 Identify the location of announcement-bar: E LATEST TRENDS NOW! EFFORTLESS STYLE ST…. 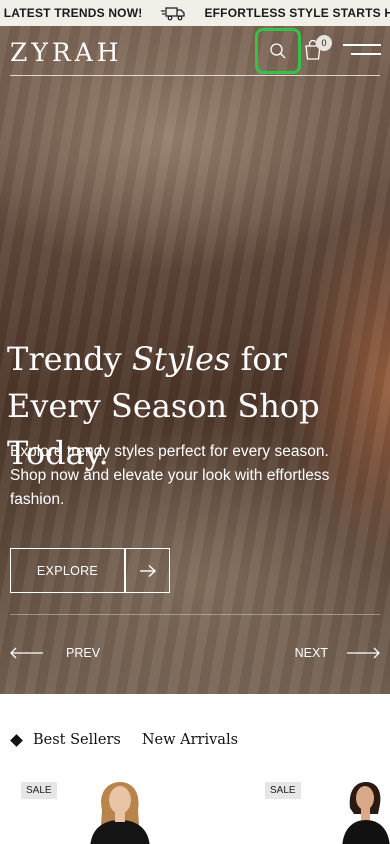
(195, 13).